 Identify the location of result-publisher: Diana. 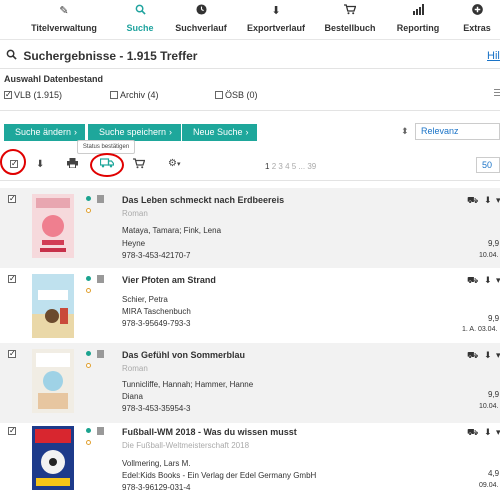
(132, 396).